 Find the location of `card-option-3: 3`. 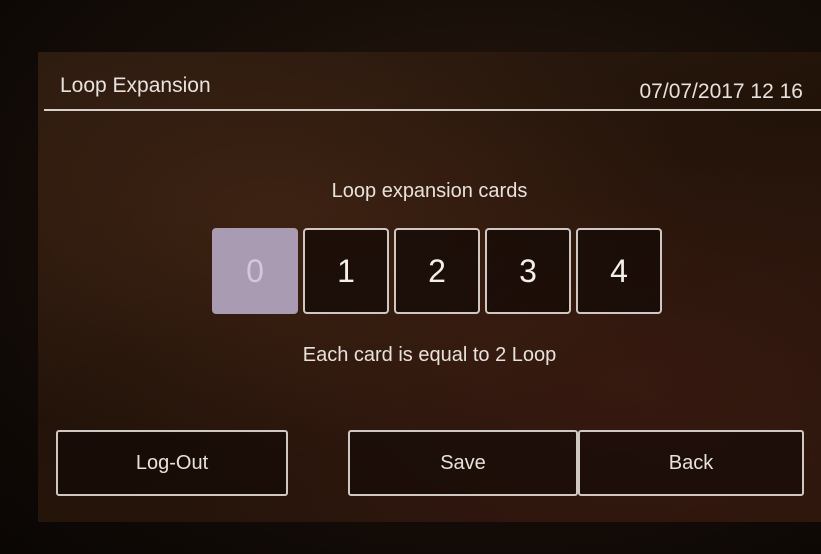

card-option-3: 3 is located at coordinates (528, 271).